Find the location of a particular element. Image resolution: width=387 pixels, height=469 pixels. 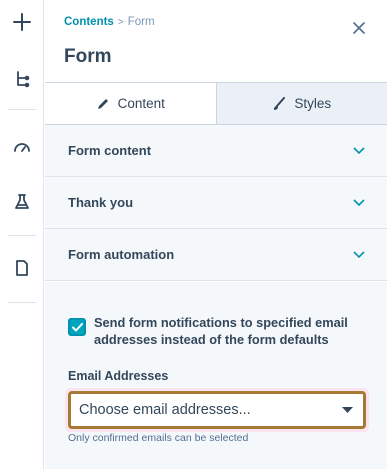

left-rail is located at coordinates (22, 234).